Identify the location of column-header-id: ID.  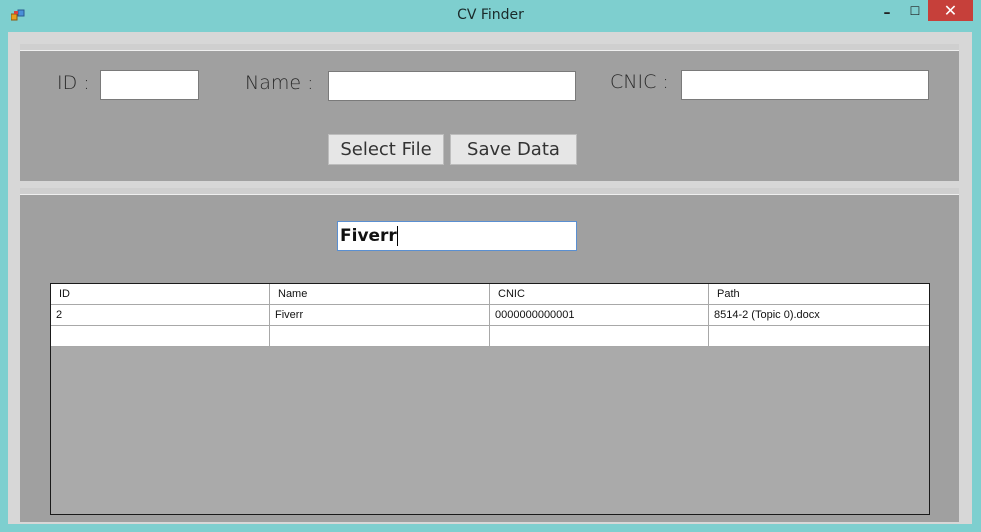
(160, 294).